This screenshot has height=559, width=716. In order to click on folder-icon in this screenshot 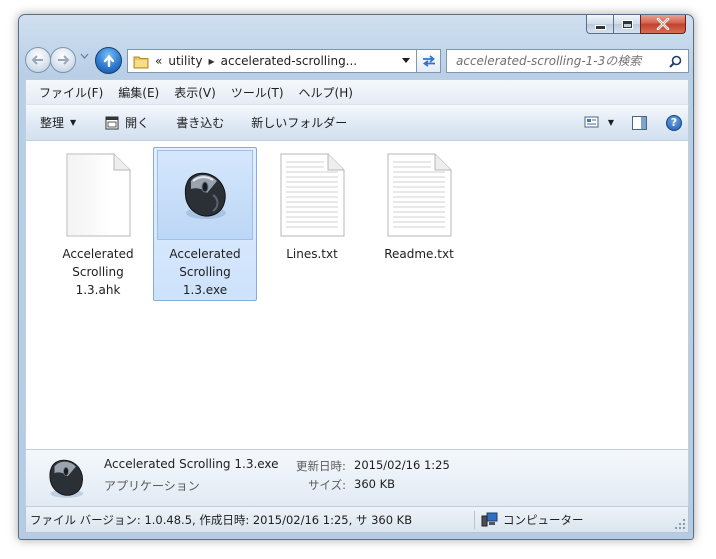, I will do `click(141, 61)`.